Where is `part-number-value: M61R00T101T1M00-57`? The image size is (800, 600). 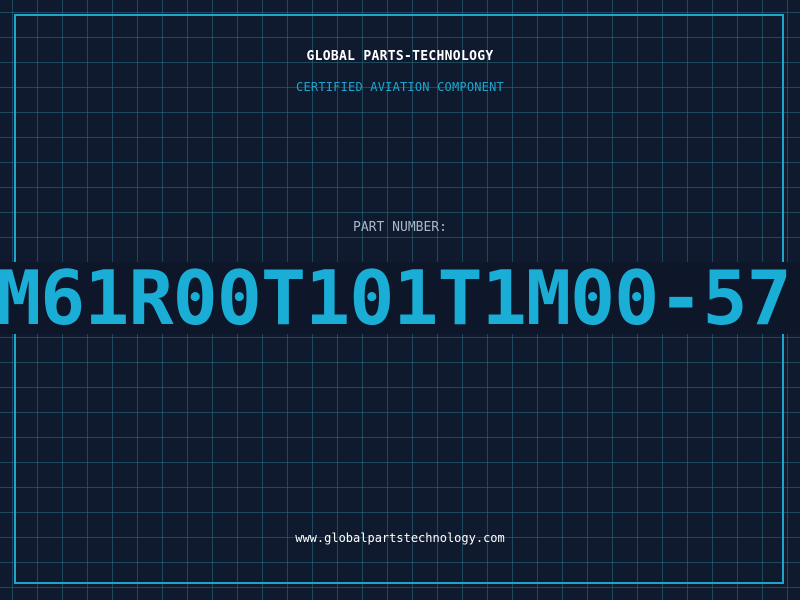 part-number-value: M61R00T101T1M00-57 is located at coordinates (396, 298).